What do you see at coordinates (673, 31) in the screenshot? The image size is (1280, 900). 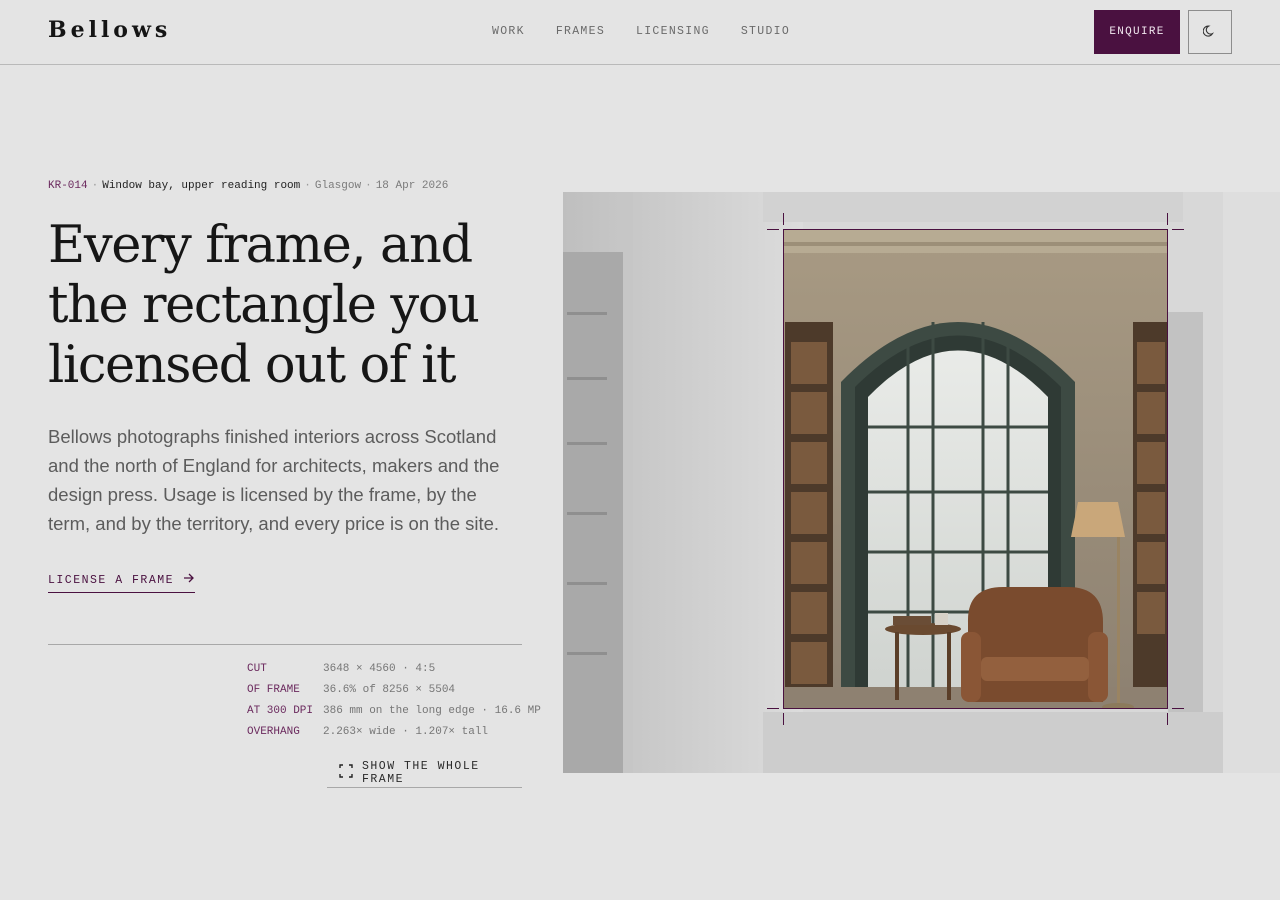 I see `nav-licensing: LICENSING` at bounding box center [673, 31].